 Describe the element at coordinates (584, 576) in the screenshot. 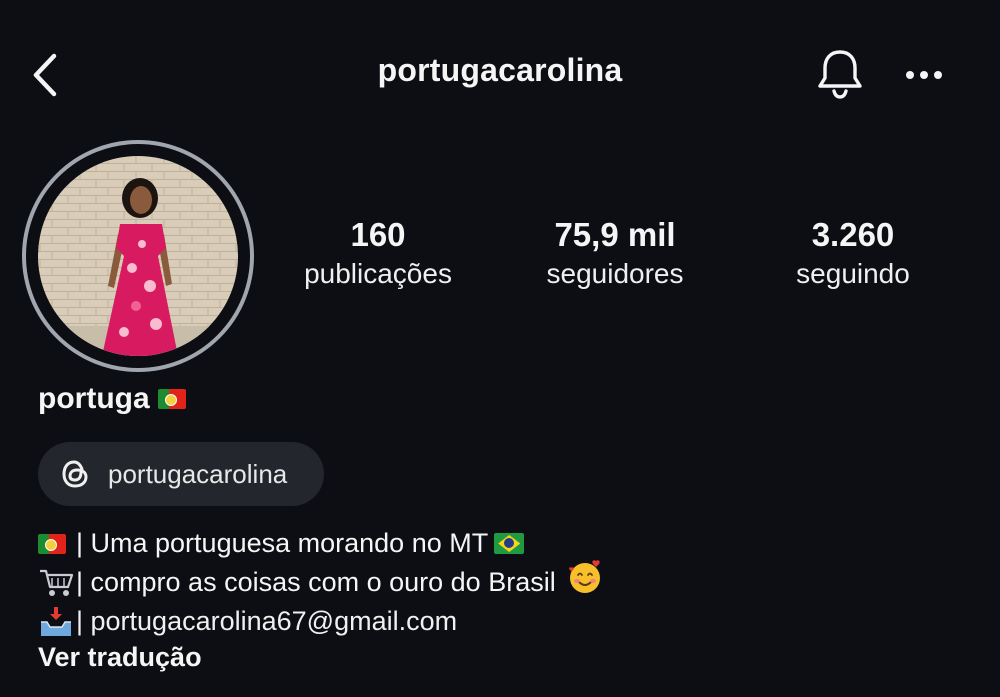

I see `smiling-face-with-hearts-icon` at that location.